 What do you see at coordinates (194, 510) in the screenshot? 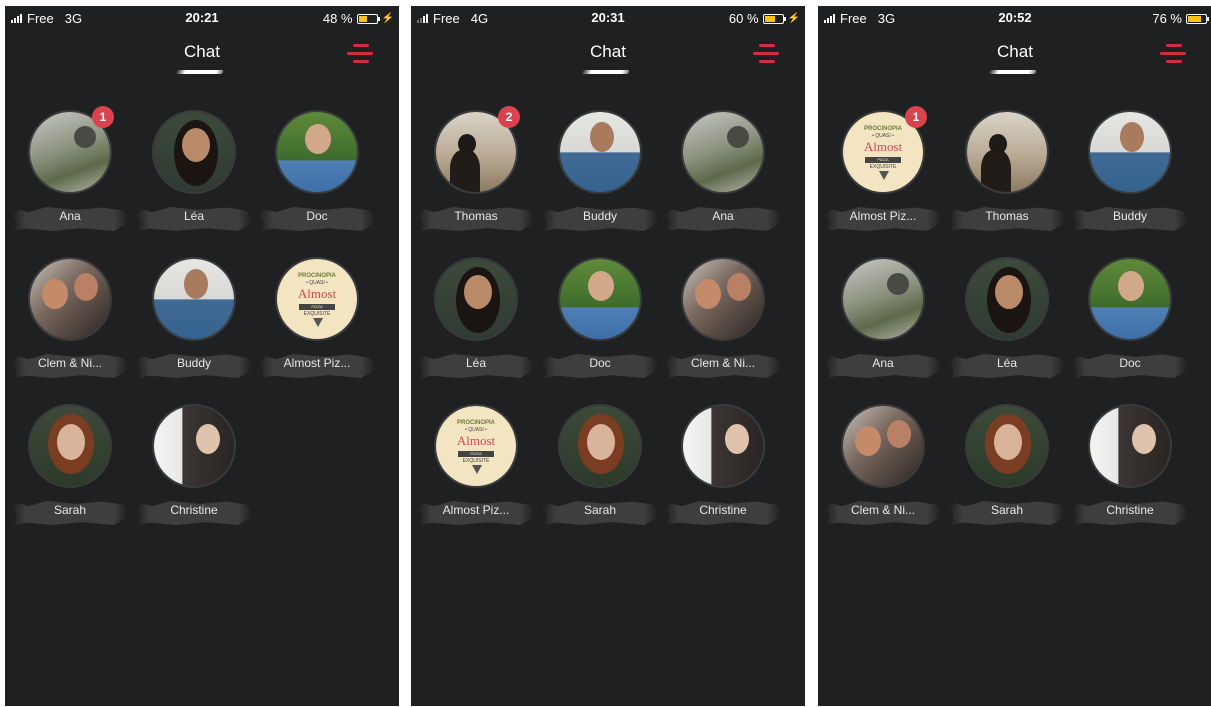
I see `contact-name: Christine` at bounding box center [194, 510].